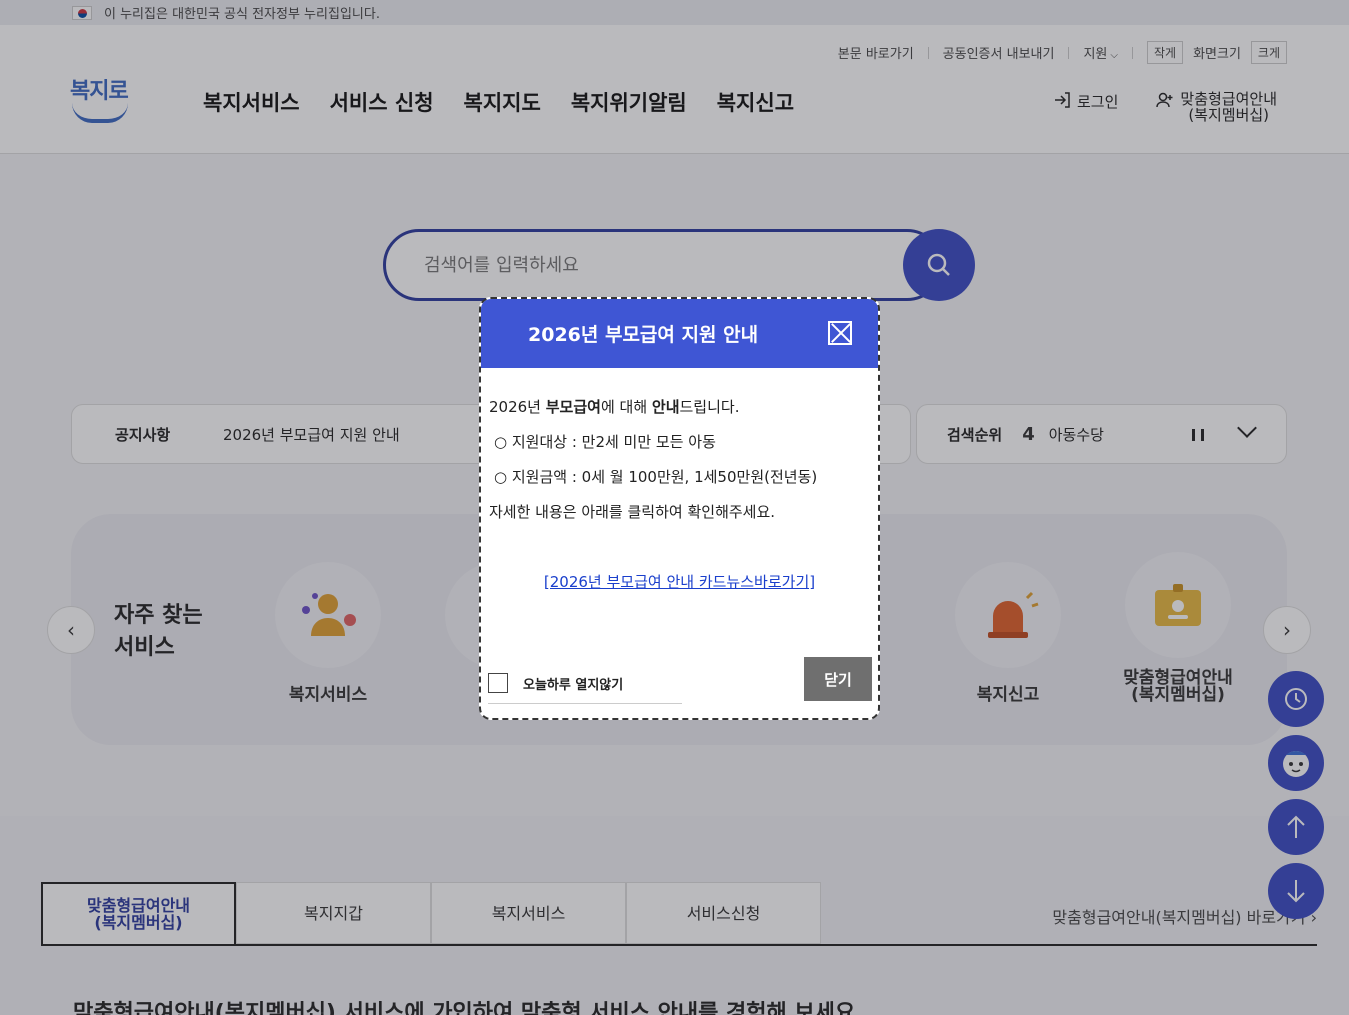 The image size is (1349, 1015). What do you see at coordinates (838, 679) in the screenshot?
I see `modal-close-button: 닫기` at bounding box center [838, 679].